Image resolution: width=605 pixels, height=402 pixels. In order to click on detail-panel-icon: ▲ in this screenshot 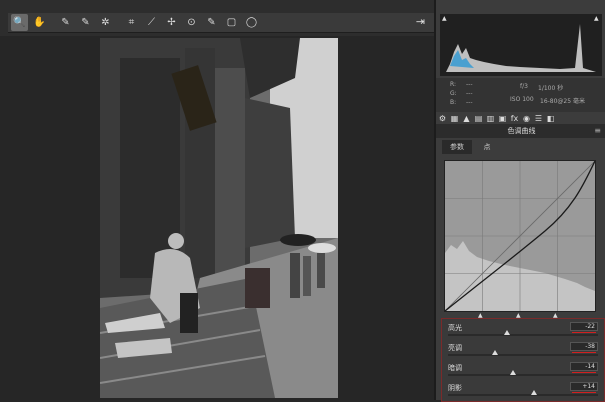, I will do `click(466, 118)`.